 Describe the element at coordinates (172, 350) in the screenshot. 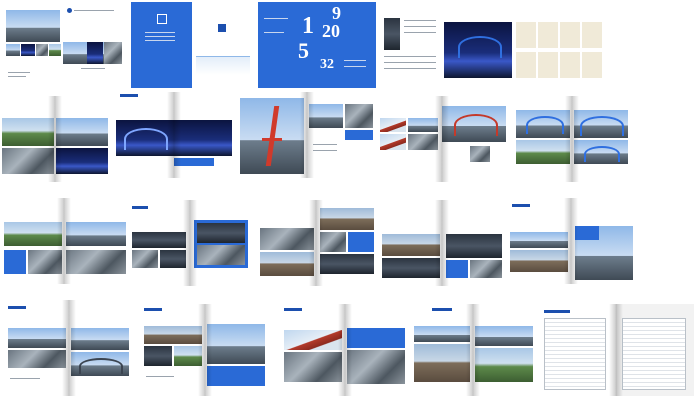

I see `page-ports` at that location.